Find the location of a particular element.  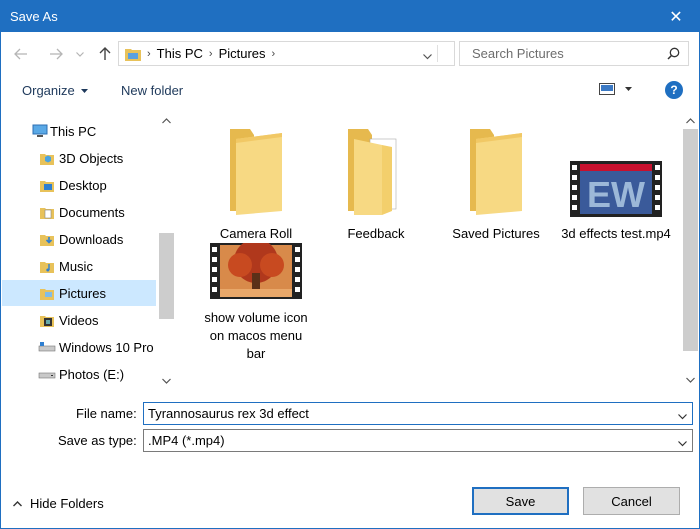

close-icon: ✕ is located at coordinates (676, 17).